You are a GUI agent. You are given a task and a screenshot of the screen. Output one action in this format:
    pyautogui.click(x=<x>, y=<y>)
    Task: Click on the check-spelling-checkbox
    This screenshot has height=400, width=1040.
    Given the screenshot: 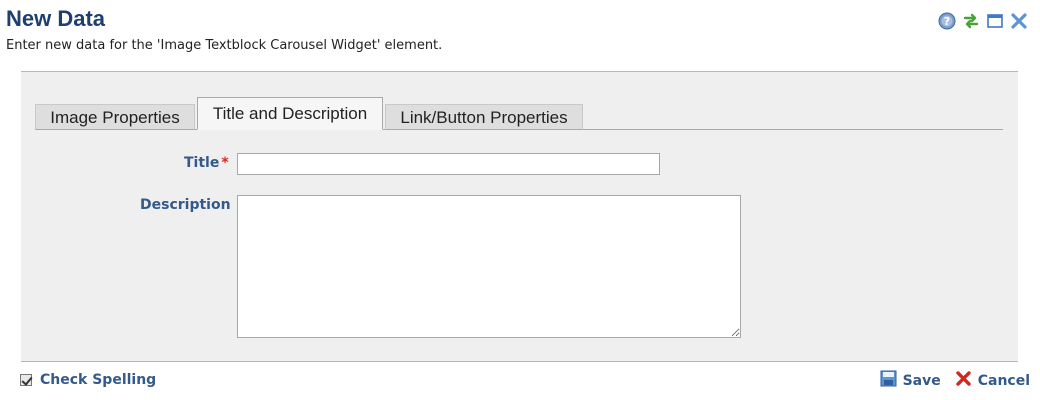 What is the action you would take?
    pyautogui.click(x=26, y=380)
    